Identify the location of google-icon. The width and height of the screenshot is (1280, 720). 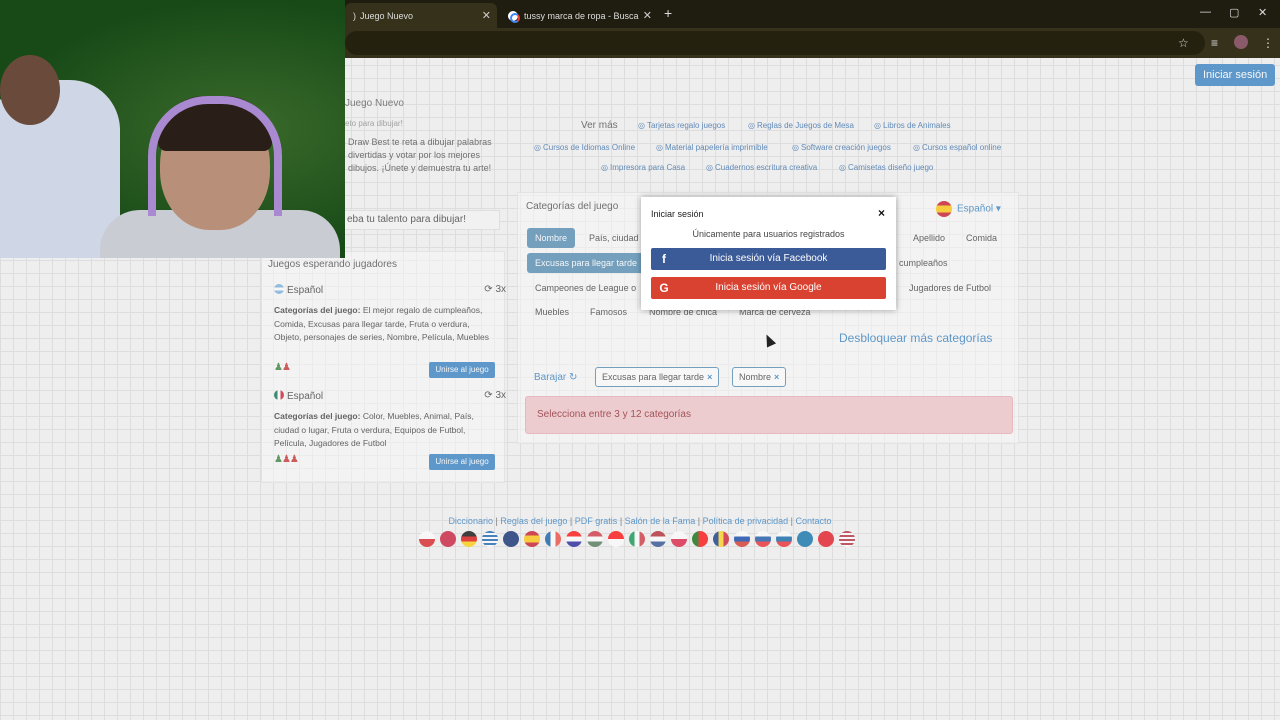
(514, 16).